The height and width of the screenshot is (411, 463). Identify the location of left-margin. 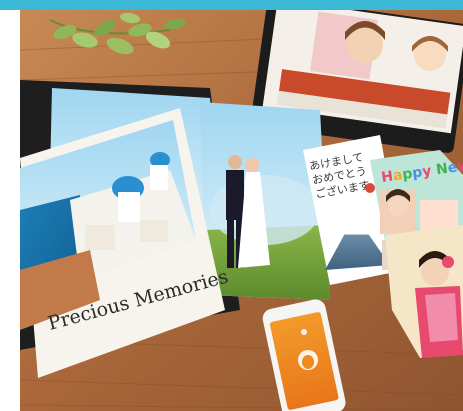
(10, 210).